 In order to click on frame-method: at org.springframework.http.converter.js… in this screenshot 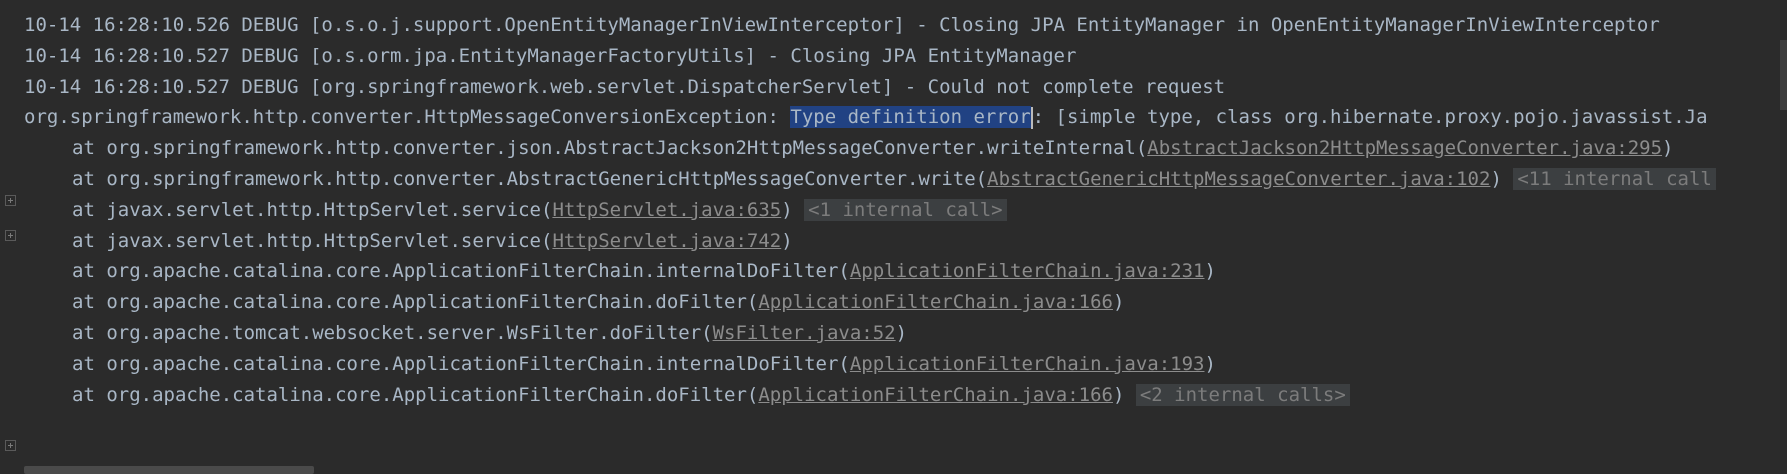, I will do `click(610, 148)`.